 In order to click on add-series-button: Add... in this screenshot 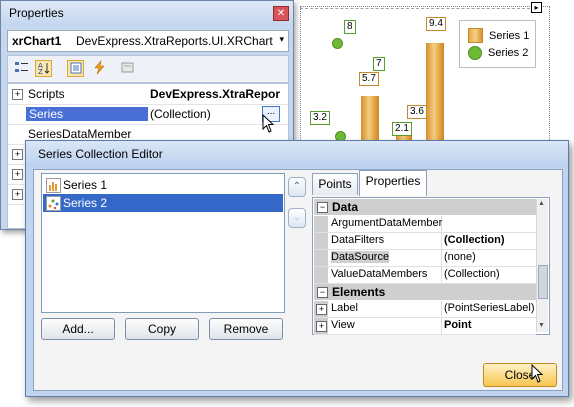, I will do `click(78, 329)`.